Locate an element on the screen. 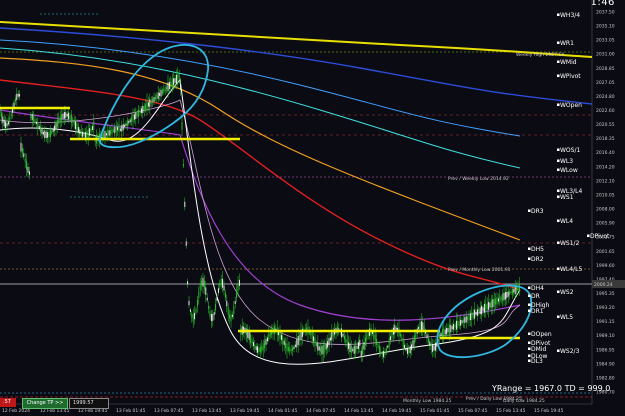  level-label: DR is located at coordinates (535, 296).